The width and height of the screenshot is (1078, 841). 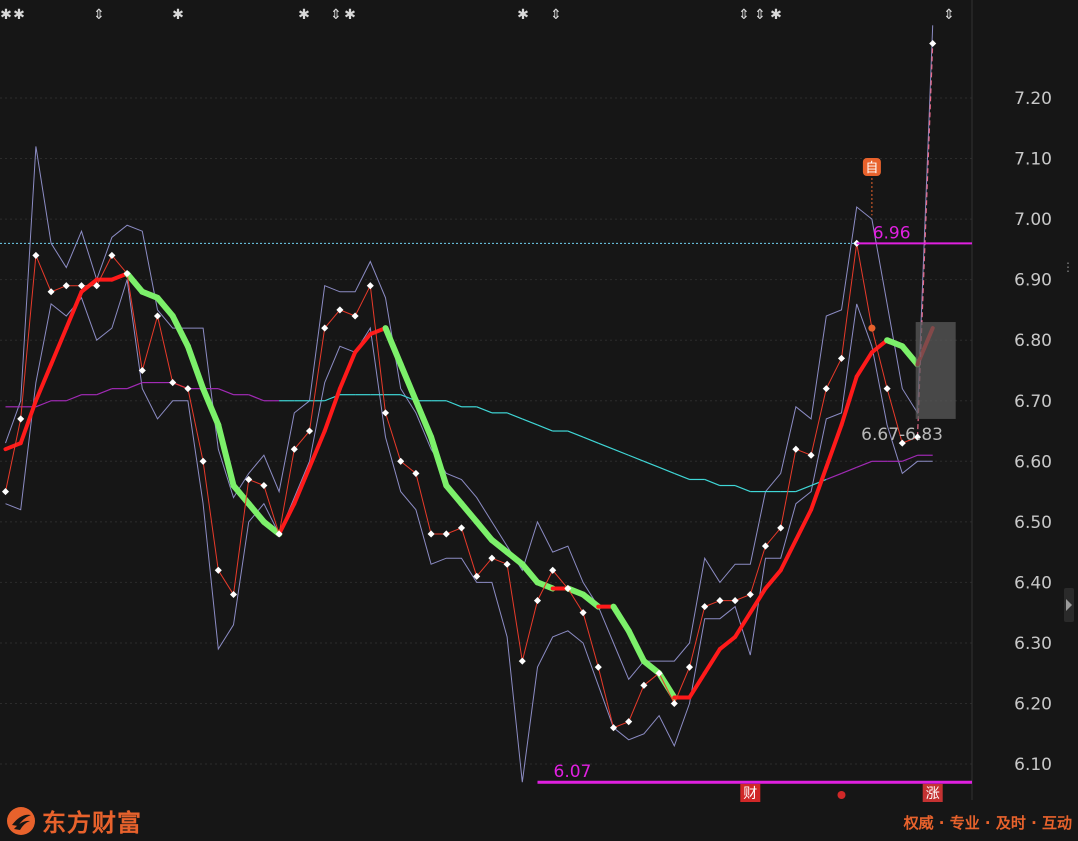 What do you see at coordinates (987, 823) in the screenshot?
I see `brand-slogan: 权威 · 专业 · 及时 · 互动` at bounding box center [987, 823].